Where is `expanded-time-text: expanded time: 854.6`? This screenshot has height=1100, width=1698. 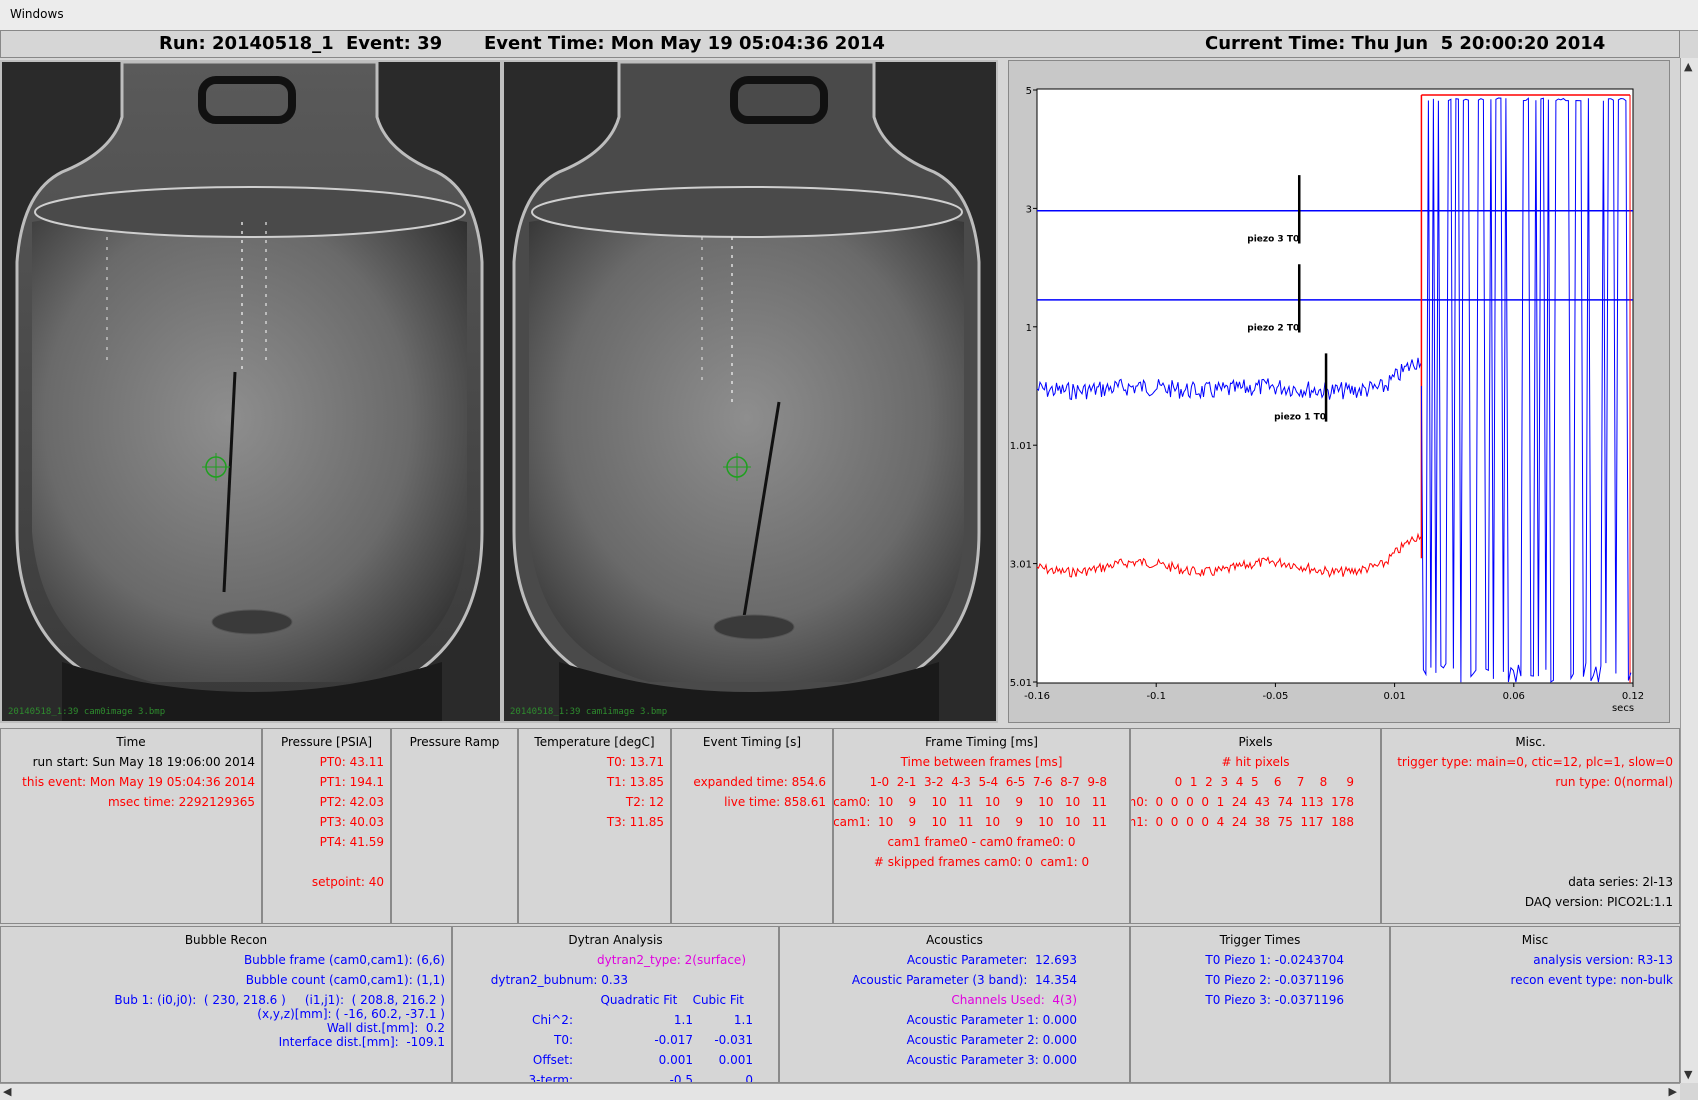
expanded-time-text: expanded time: 854.6 is located at coordinates (759, 782).